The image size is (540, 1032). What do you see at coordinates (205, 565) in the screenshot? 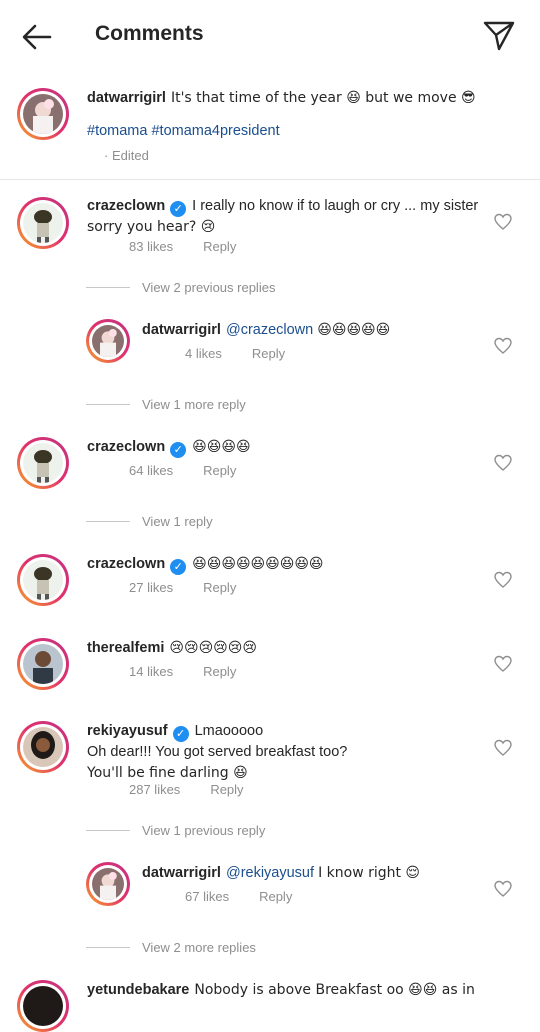
I see `comment-text: crazeclown ✓ 😆😆😆😆😆😆😆😆😆` at bounding box center [205, 565].